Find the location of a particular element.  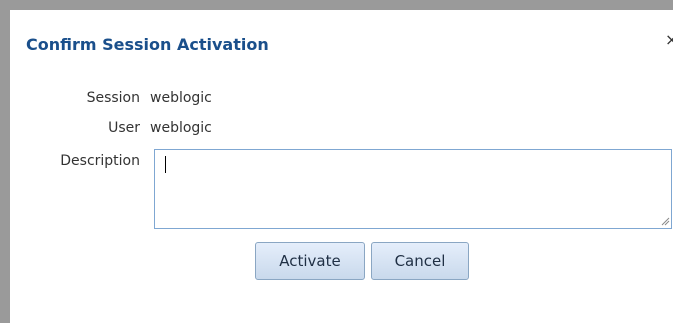

cancel-button: Cancel is located at coordinates (420, 261).